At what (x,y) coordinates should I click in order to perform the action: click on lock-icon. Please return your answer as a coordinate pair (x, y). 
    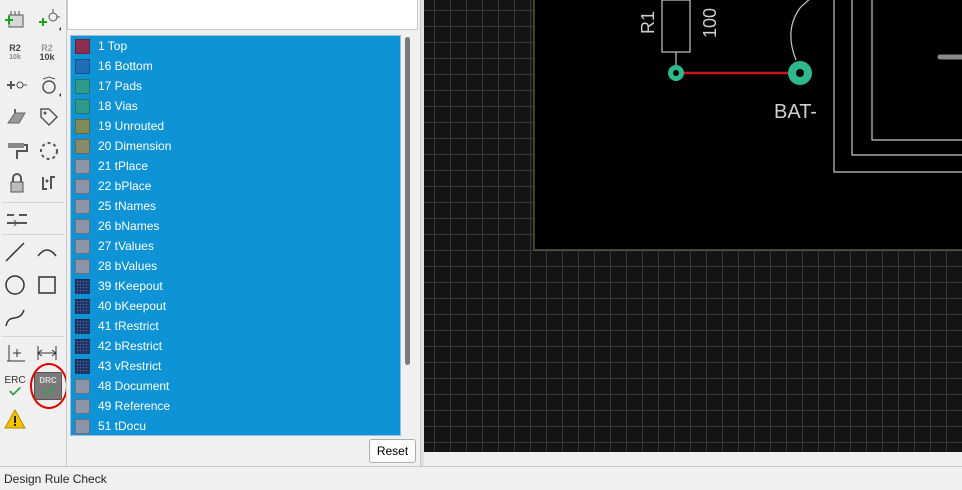
    Looking at the image, I should click on (17, 183).